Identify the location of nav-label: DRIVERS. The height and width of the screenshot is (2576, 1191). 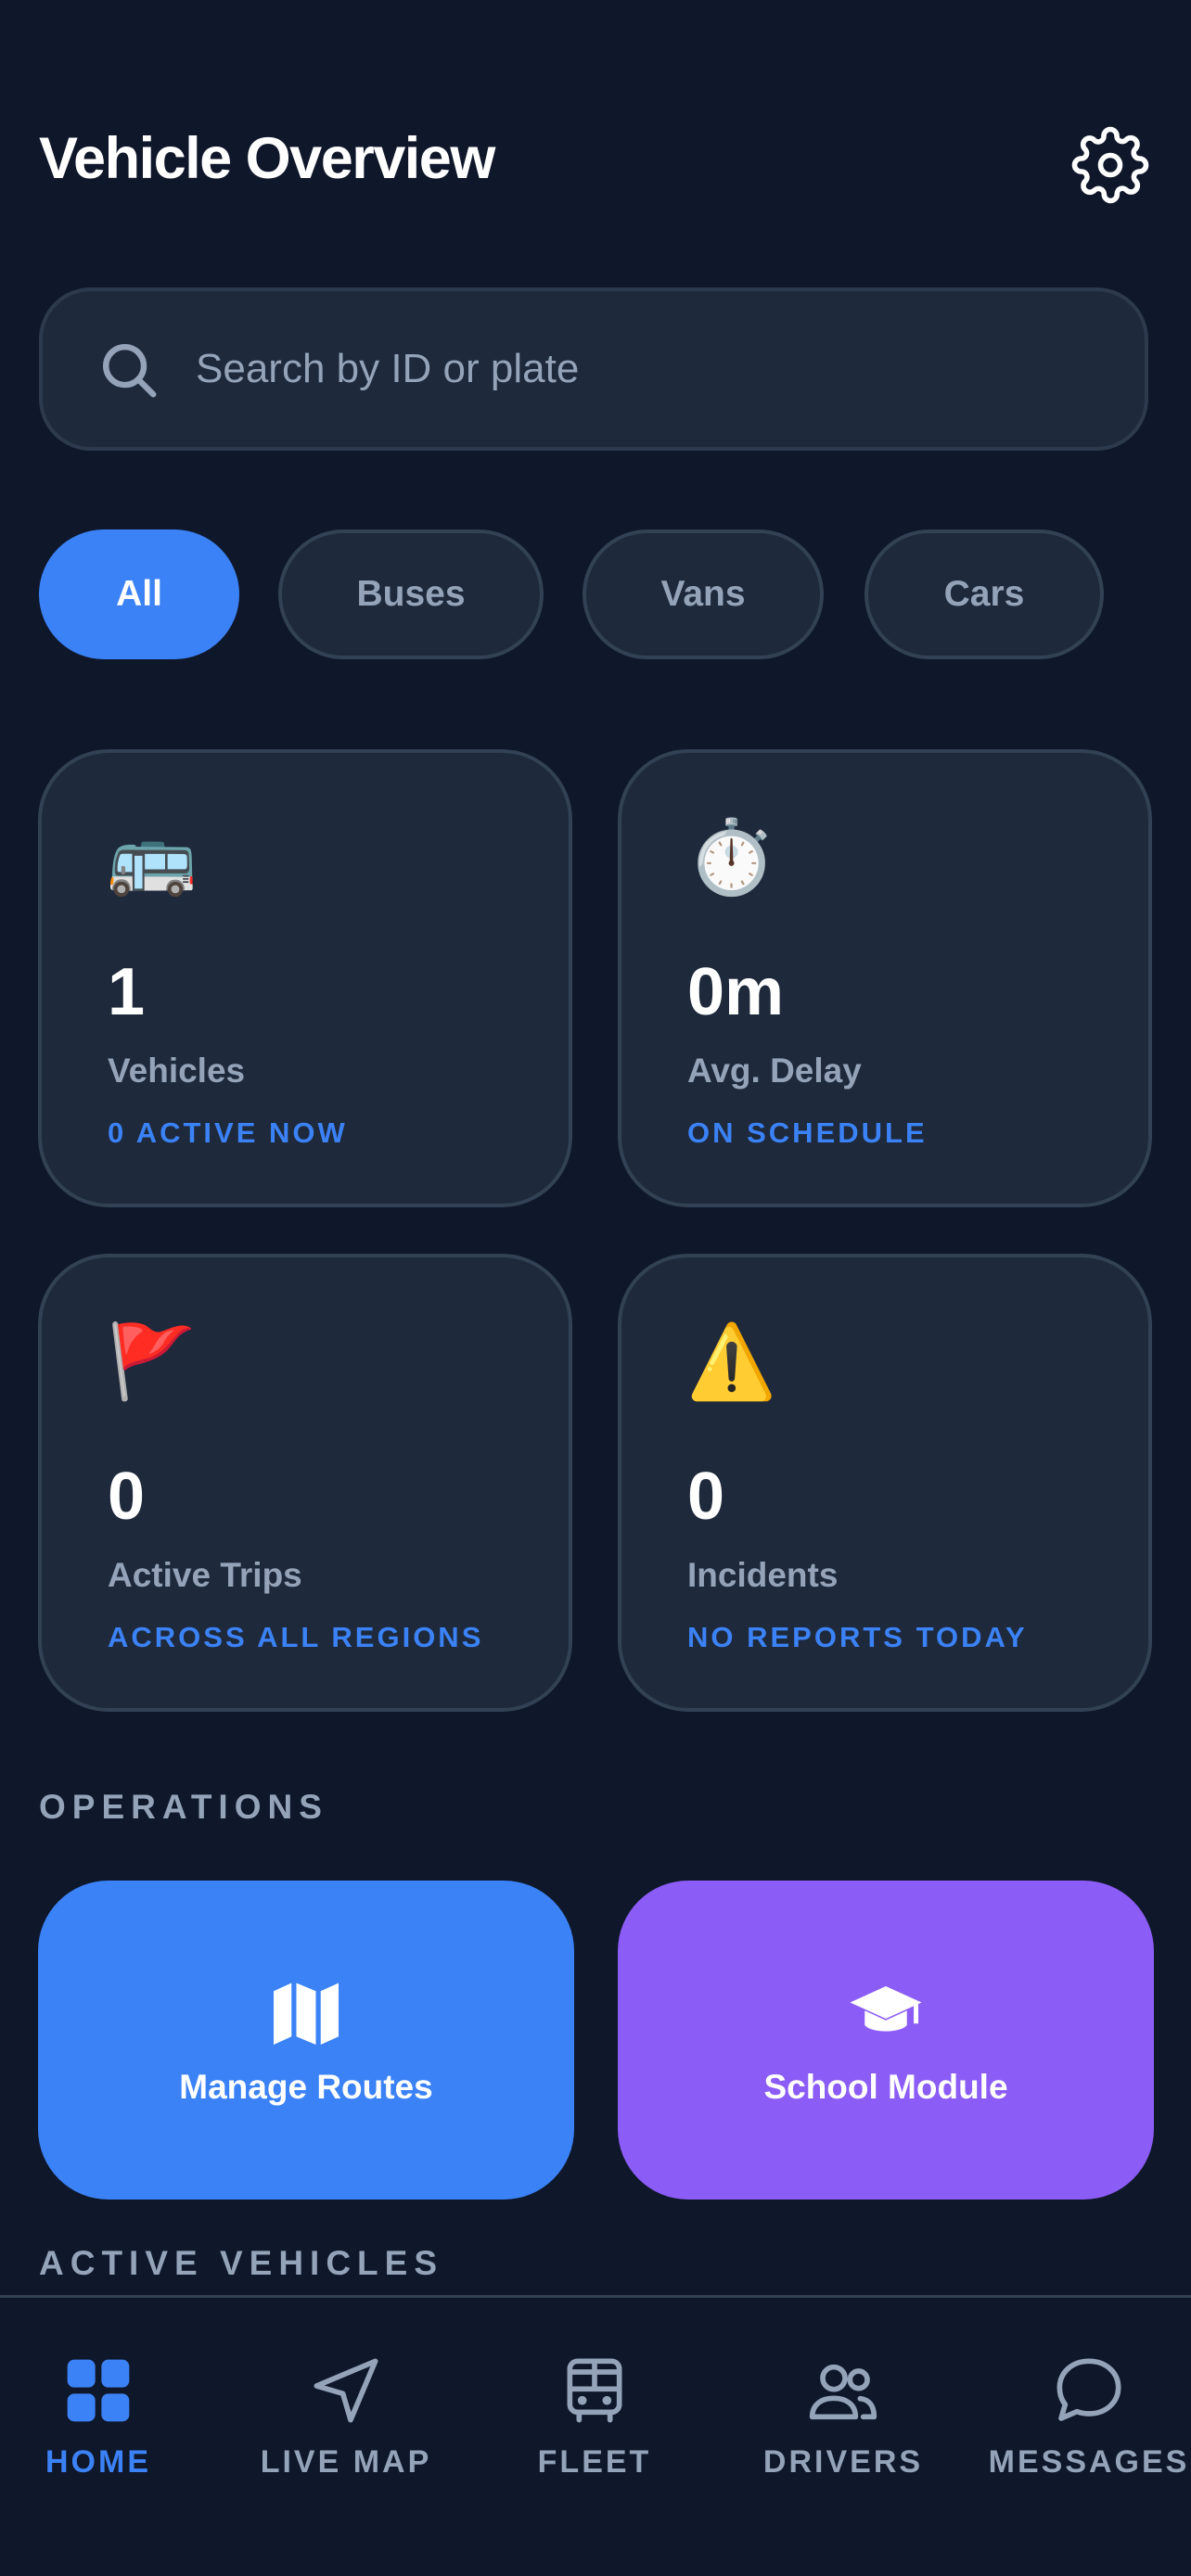
(843, 2462).